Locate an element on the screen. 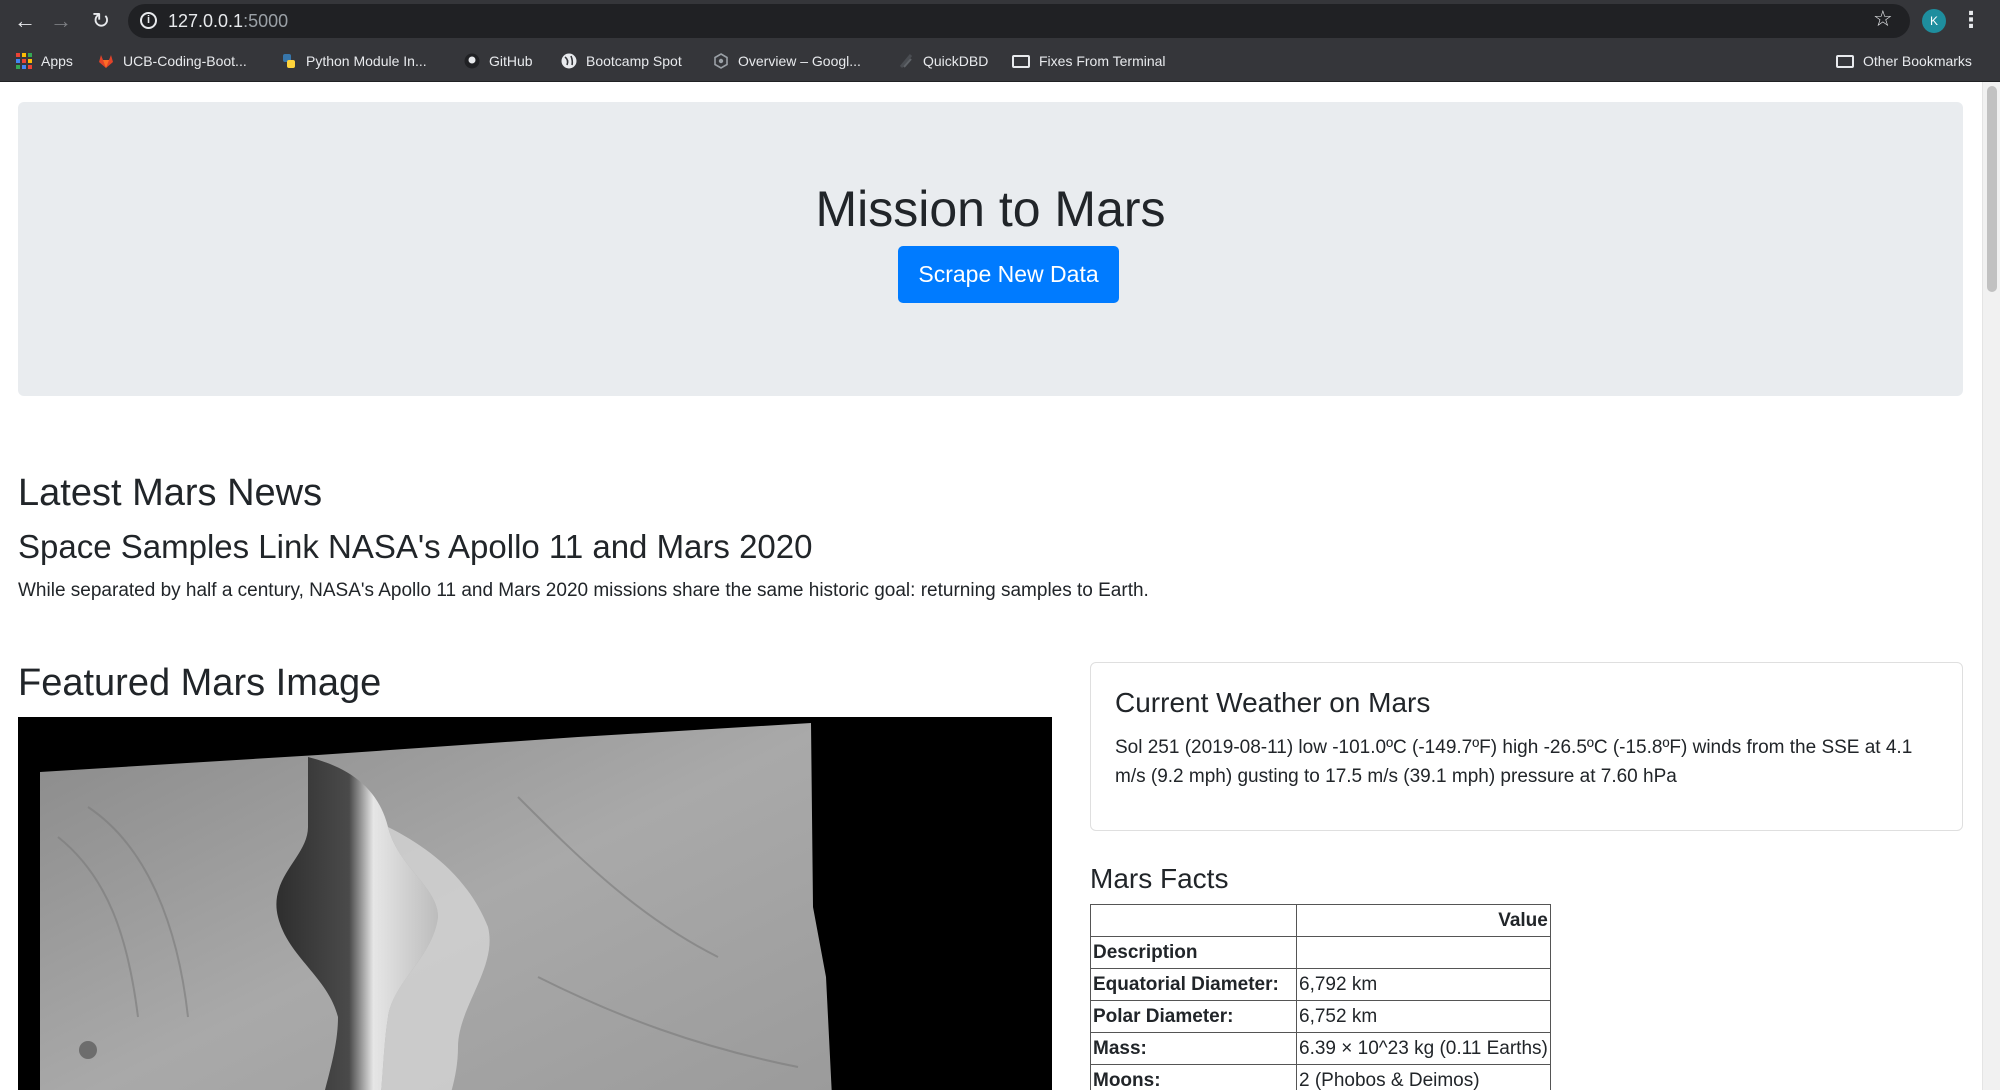  table-row: Polar Diameter: 6,752 km is located at coordinates (1320, 1016).